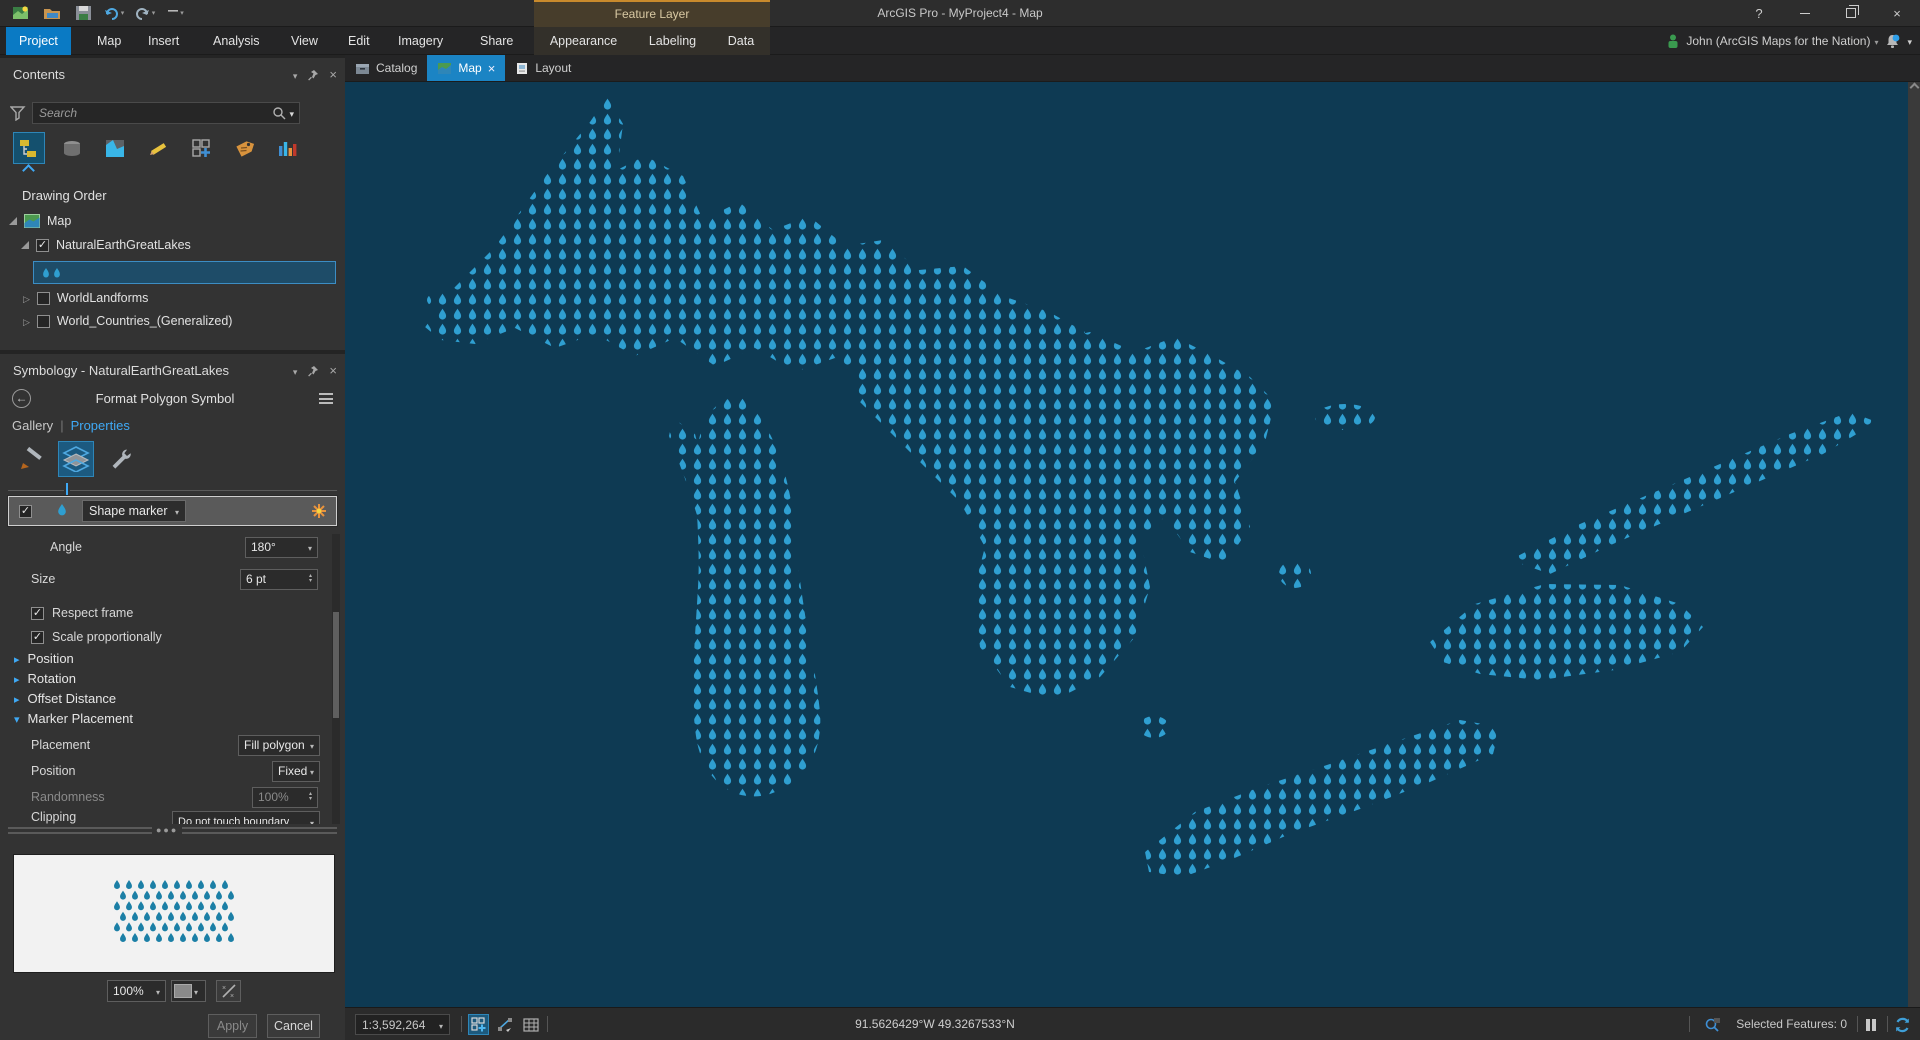 This screenshot has height=1040, width=1920. What do you see at coordinates (492, 68) in the screenshot?
I see `close-map-tab-icon` at bounding box center [492, 68].